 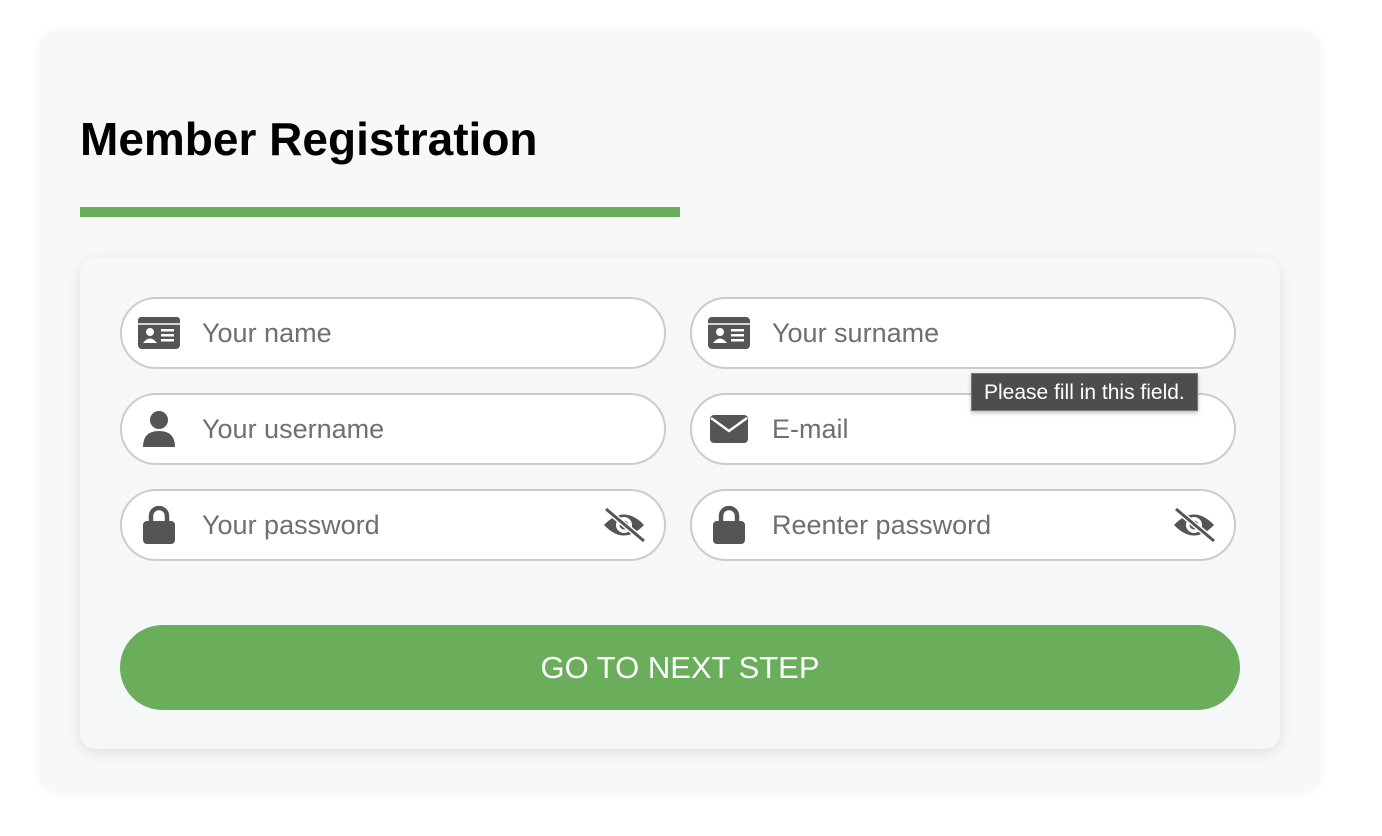 What do you see at coordinates (380, 212) in the screenshot?
I see `title-underline` at bounding box center [380, 212].